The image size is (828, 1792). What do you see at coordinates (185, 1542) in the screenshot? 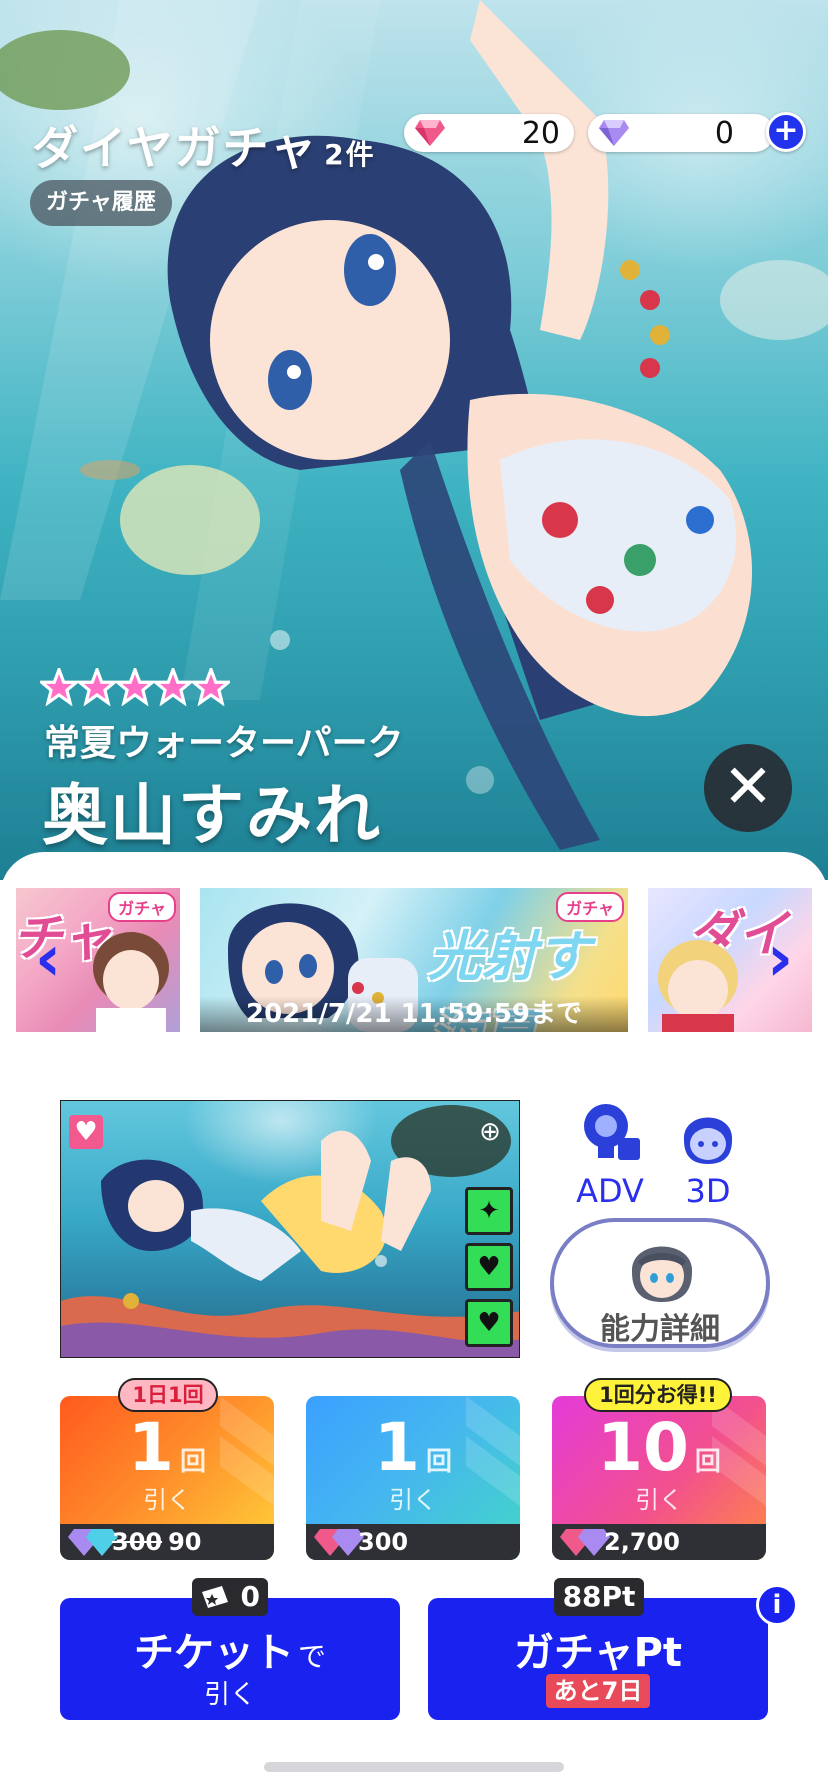
I see `price: 90` at bounding box center [185, 1542].